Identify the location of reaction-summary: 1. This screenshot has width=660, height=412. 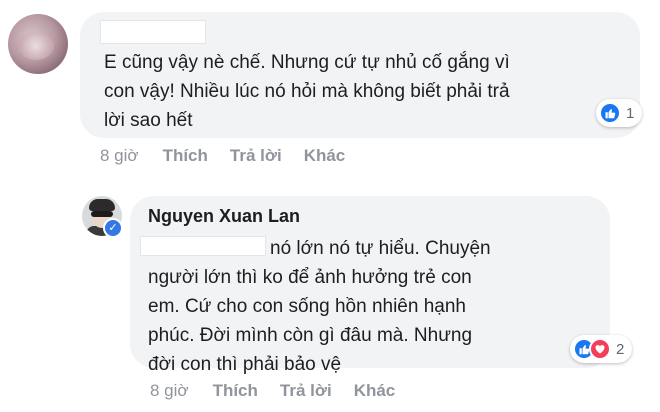
(619, 113).